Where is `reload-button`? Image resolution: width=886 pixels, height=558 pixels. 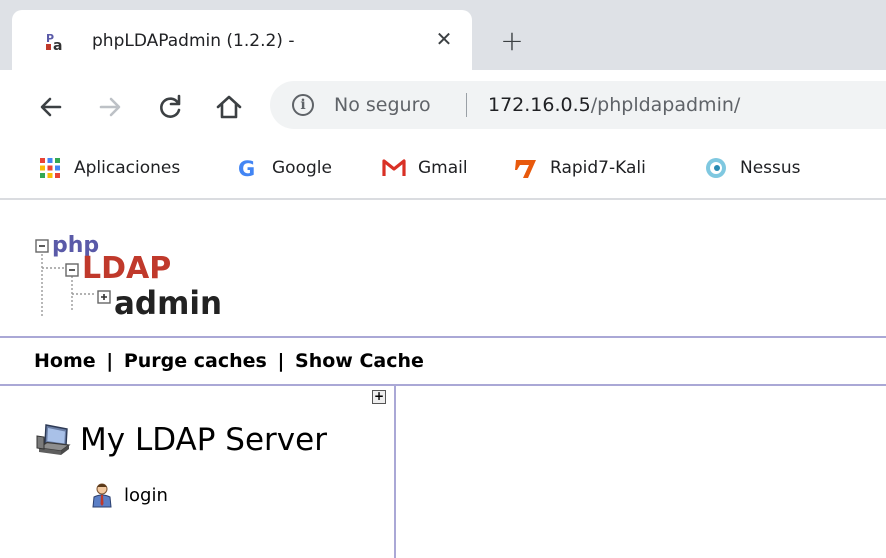 reload-button is located at coordinates (170, 107).